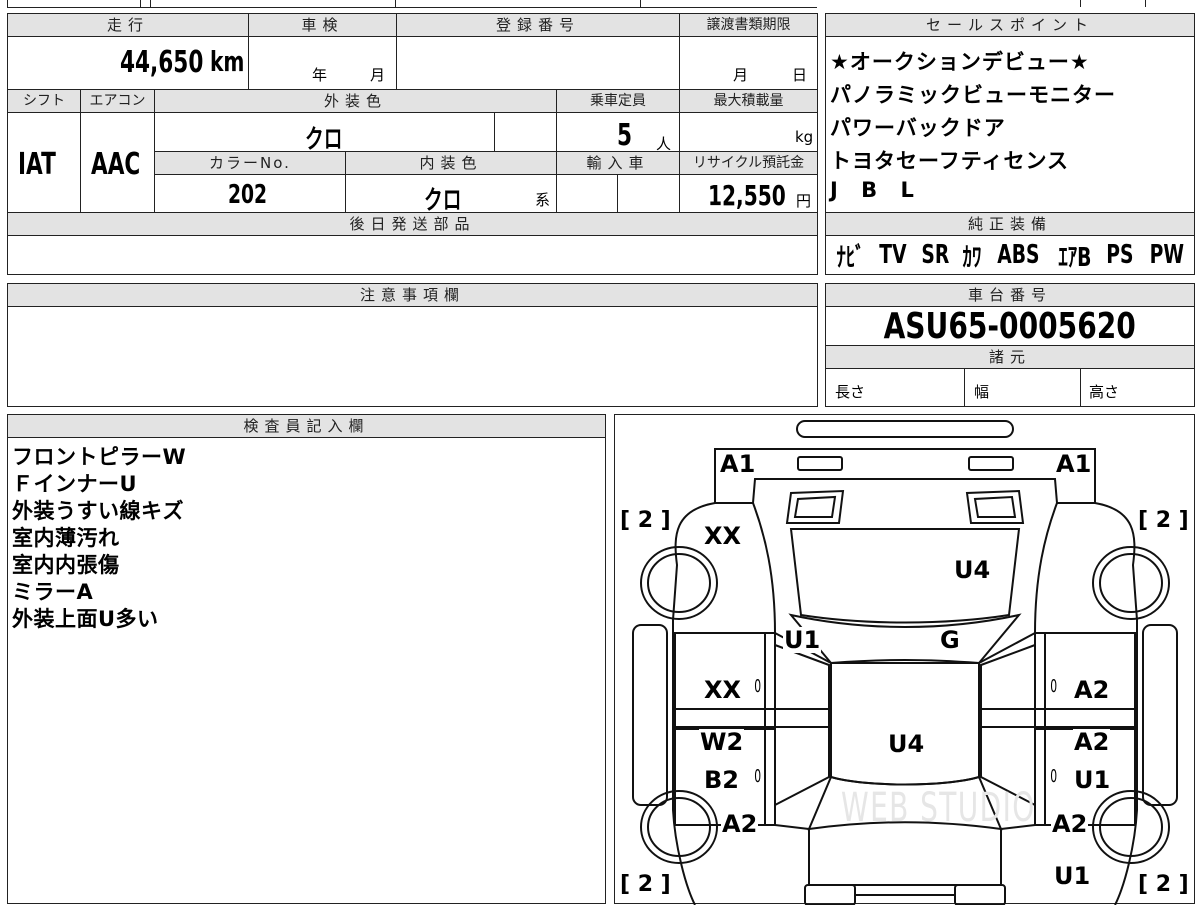  What do you see at coordinates (378, 75) in the screenshot?
I see `shaken-month: 月` at bounding box center [378, 75].